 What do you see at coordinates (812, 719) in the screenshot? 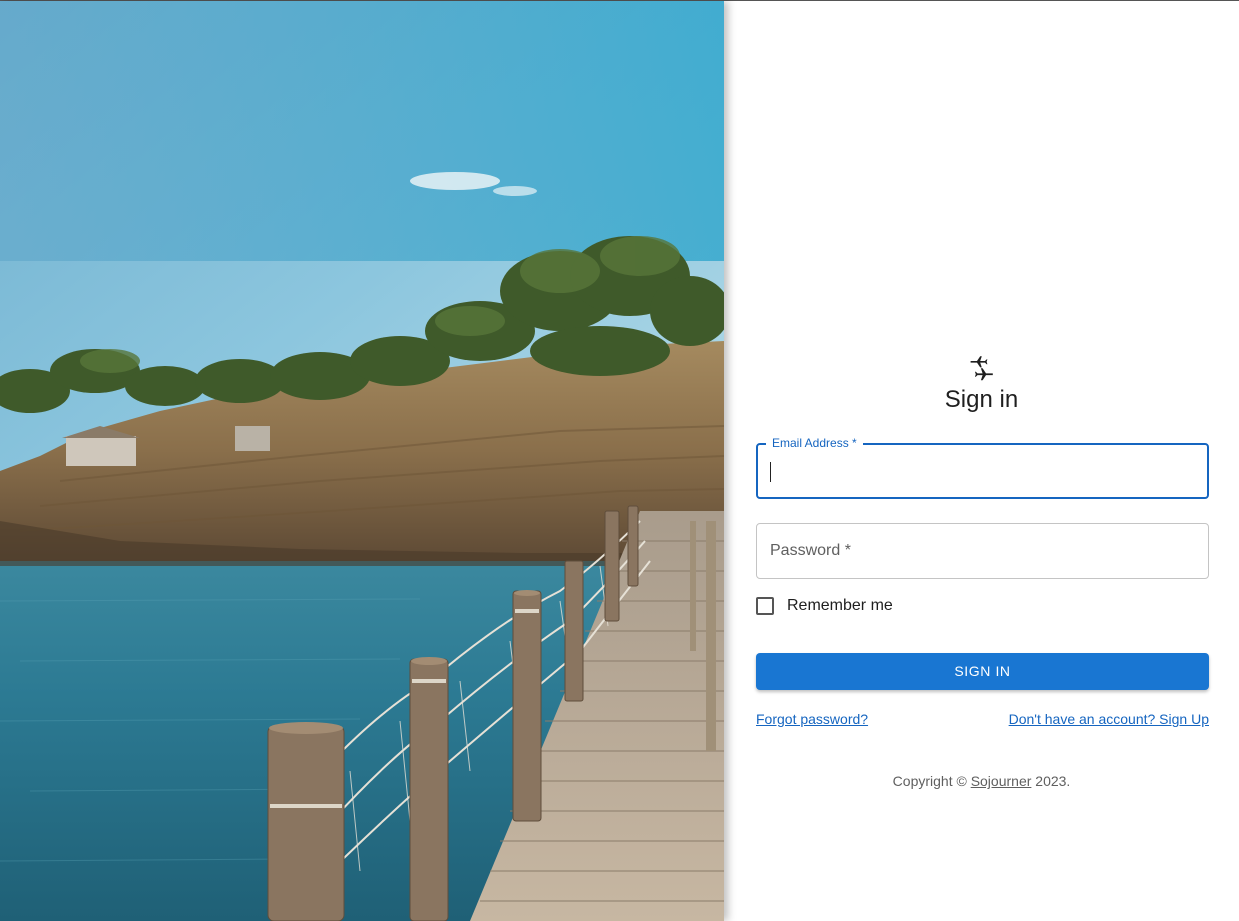
I see `forgot-password-link: Forgot password?` at bounding box center [812, 719].